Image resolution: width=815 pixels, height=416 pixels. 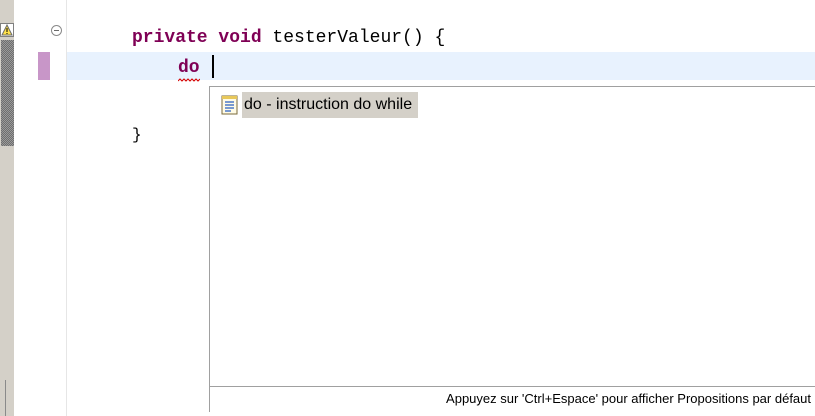 What do you see at coordinates (330, 105) in the screenshot?
I see `proposal-label: do - instruction do while` at bounding box center [330, 105].